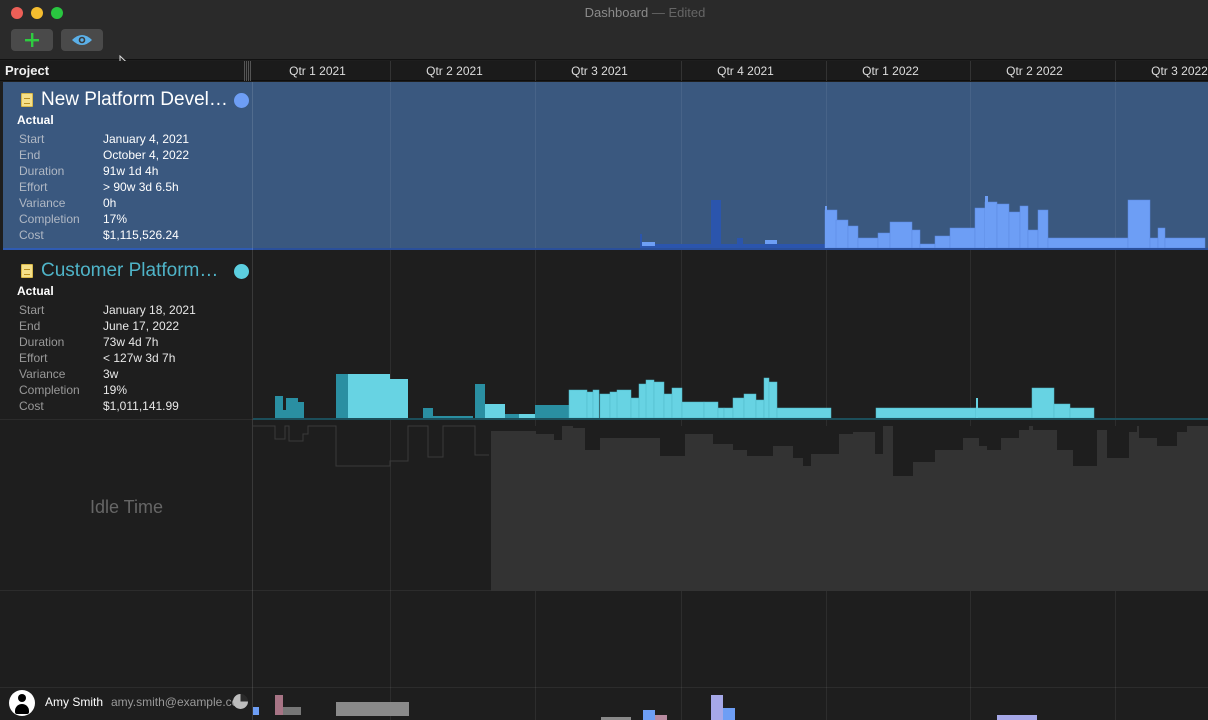  Describe the element at coordinates (49, 390) in the screenshot. I see `field-label: Completion` at that location.